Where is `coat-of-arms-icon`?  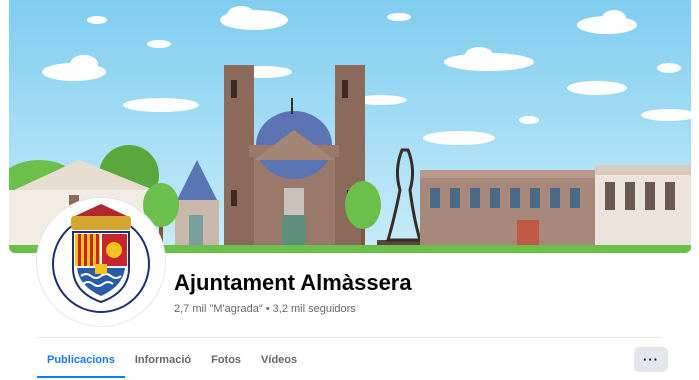
coat-of-arms-icon is located at coordinates (101, 262).